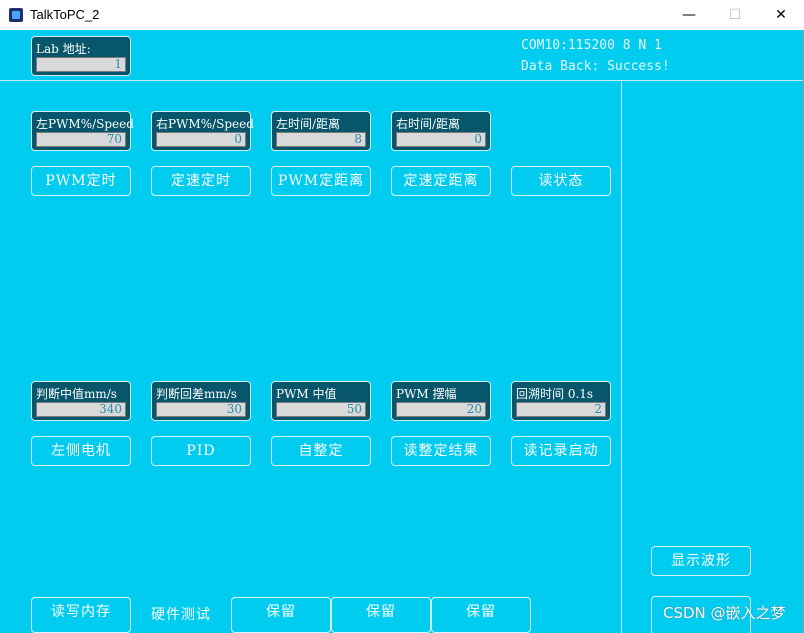 The height and width of the screenshot is (633, 804). I want to click on lab-address-field: Lab 地址: 1, so click(81, 56).